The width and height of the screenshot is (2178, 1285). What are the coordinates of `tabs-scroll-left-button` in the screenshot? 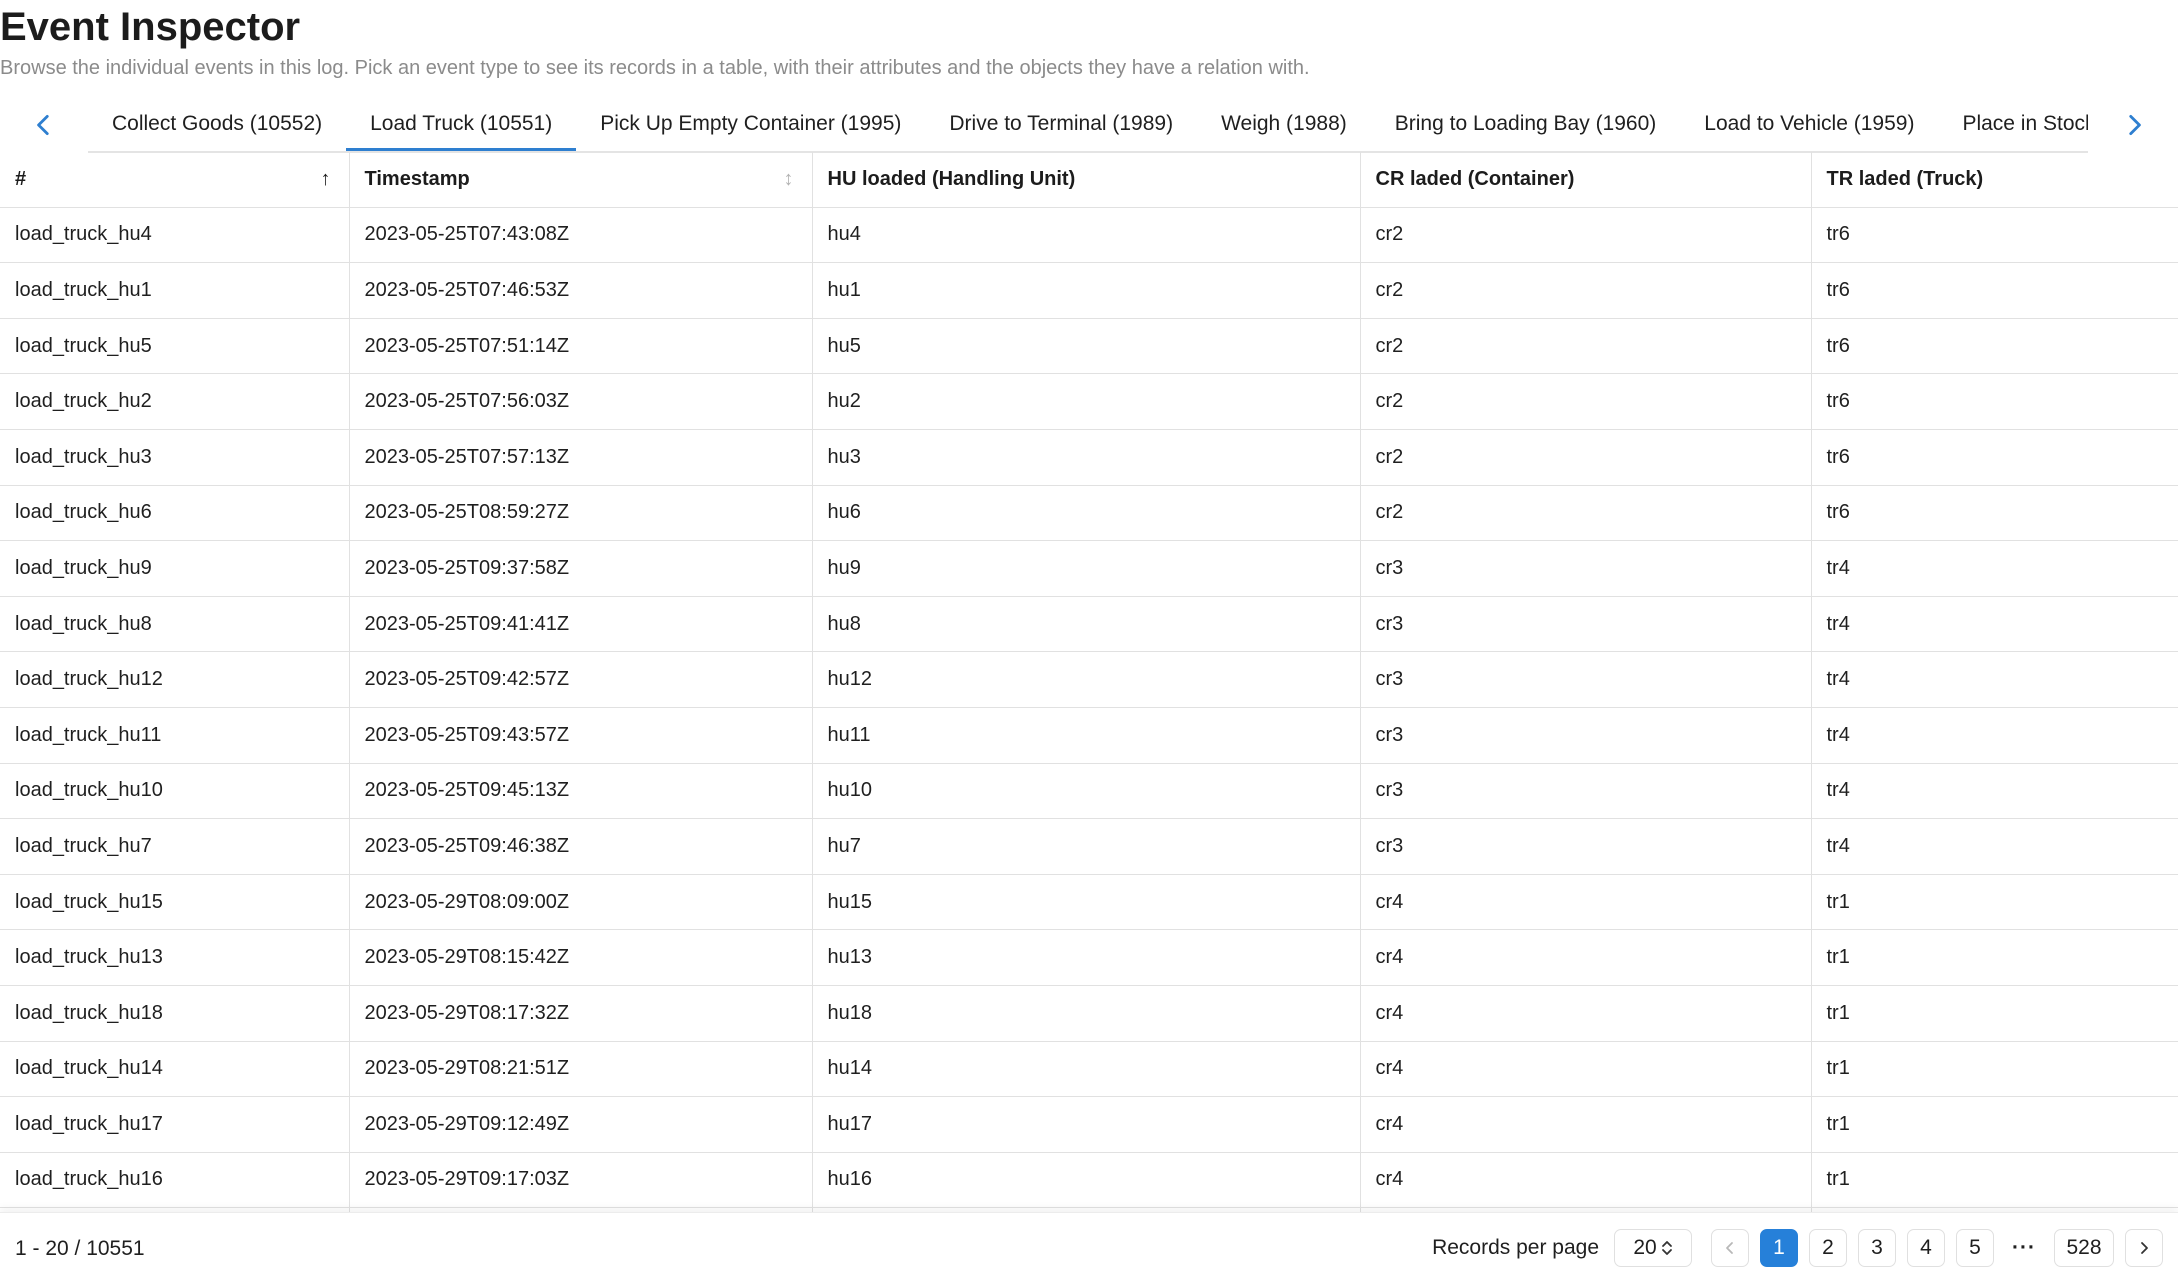 It's located at (44, 125).